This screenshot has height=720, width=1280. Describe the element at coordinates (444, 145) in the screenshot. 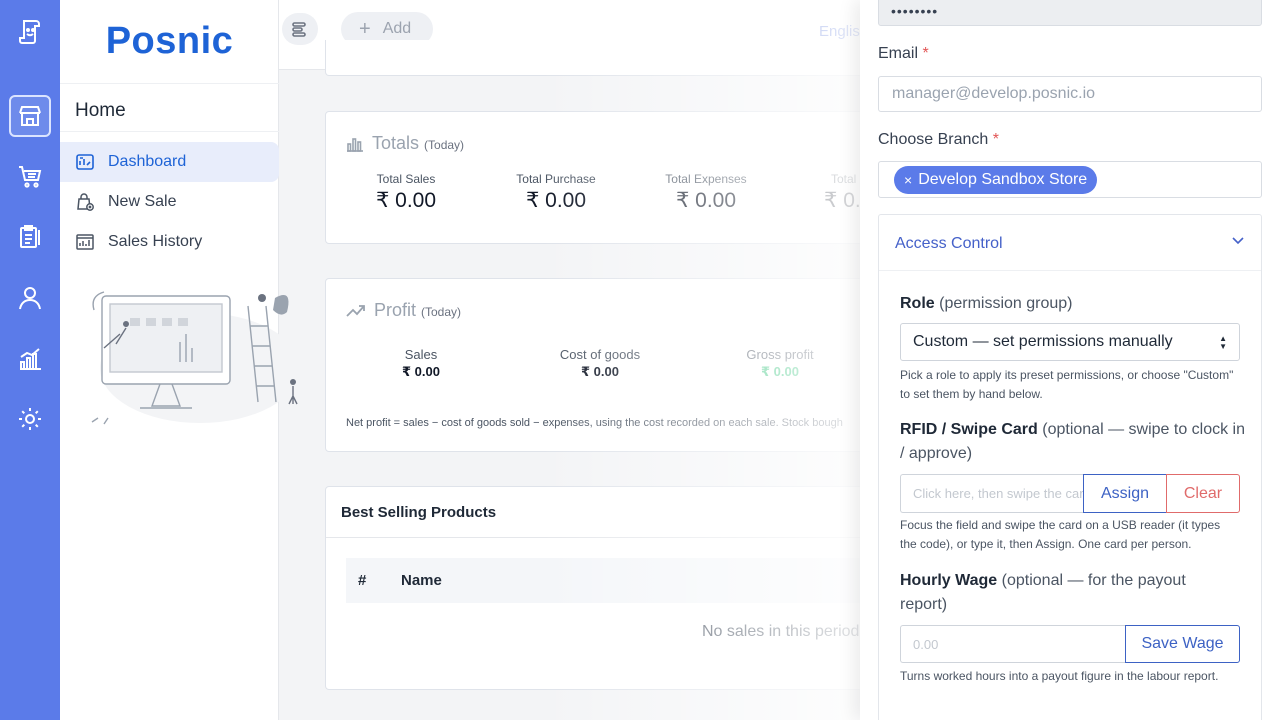

I see `totals-period: (Today)` at that location.